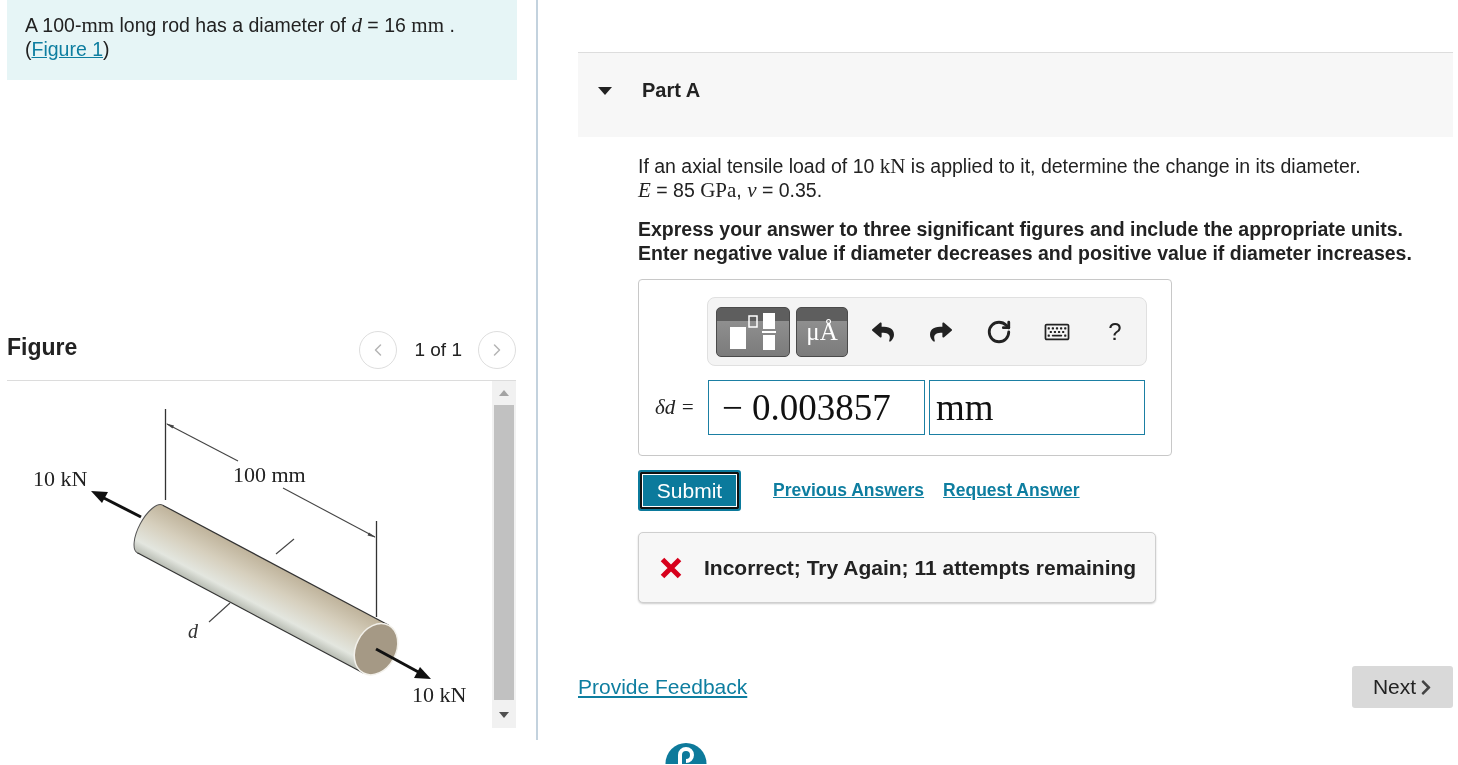 This screenshot has height=765, width=1458. Describe the element at coordinates (822, 331) in the screenshot. I see `units-button: μÅ` at that location.